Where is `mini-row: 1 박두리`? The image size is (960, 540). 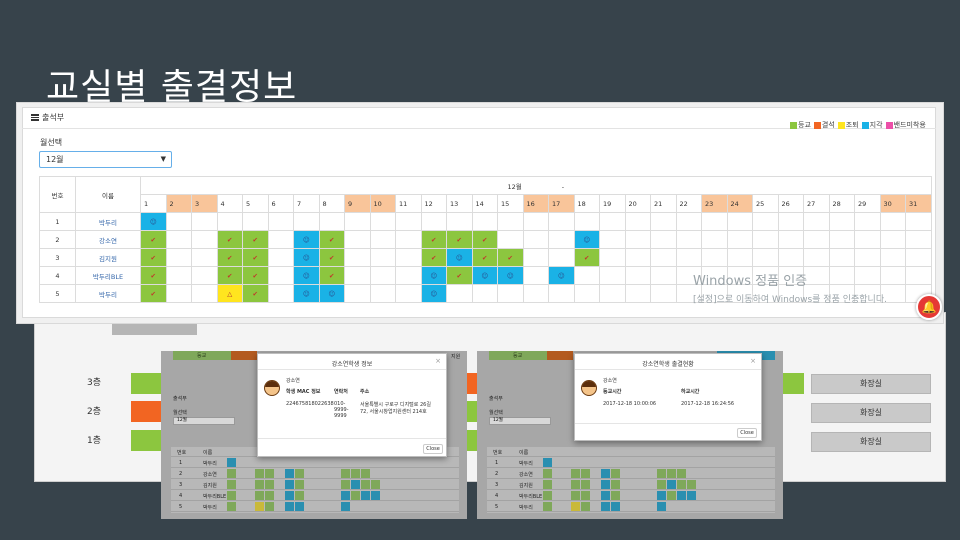
mini-row: 1 박두리 is located at coordinates (631, 463).